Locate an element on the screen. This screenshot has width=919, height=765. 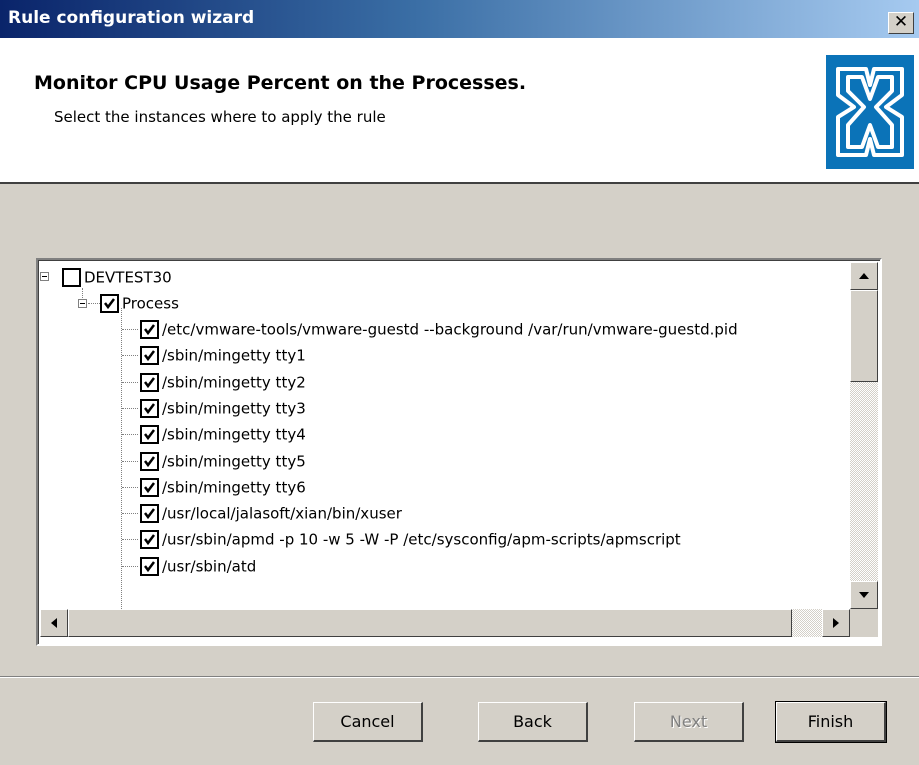
arrow-left-icon is located at coordinates (54, 623).